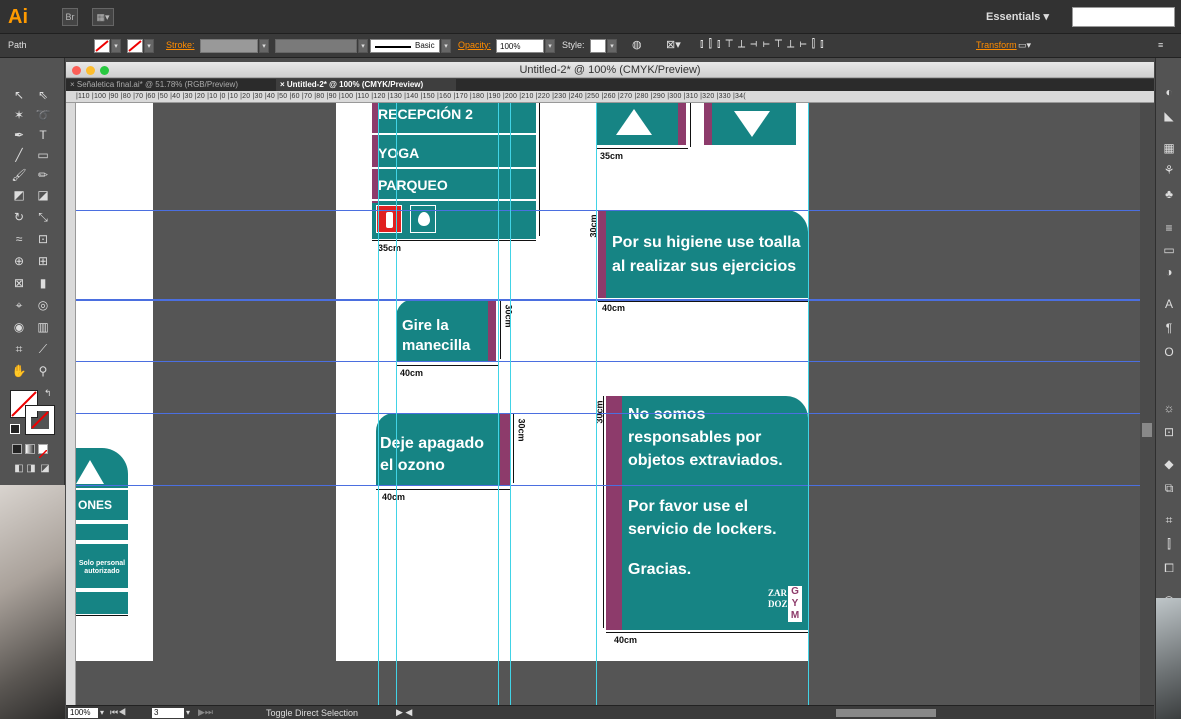 This screenshot has width=1181, height=719. I want to click on hand-tool-icon: ✋, so click(19, 371).